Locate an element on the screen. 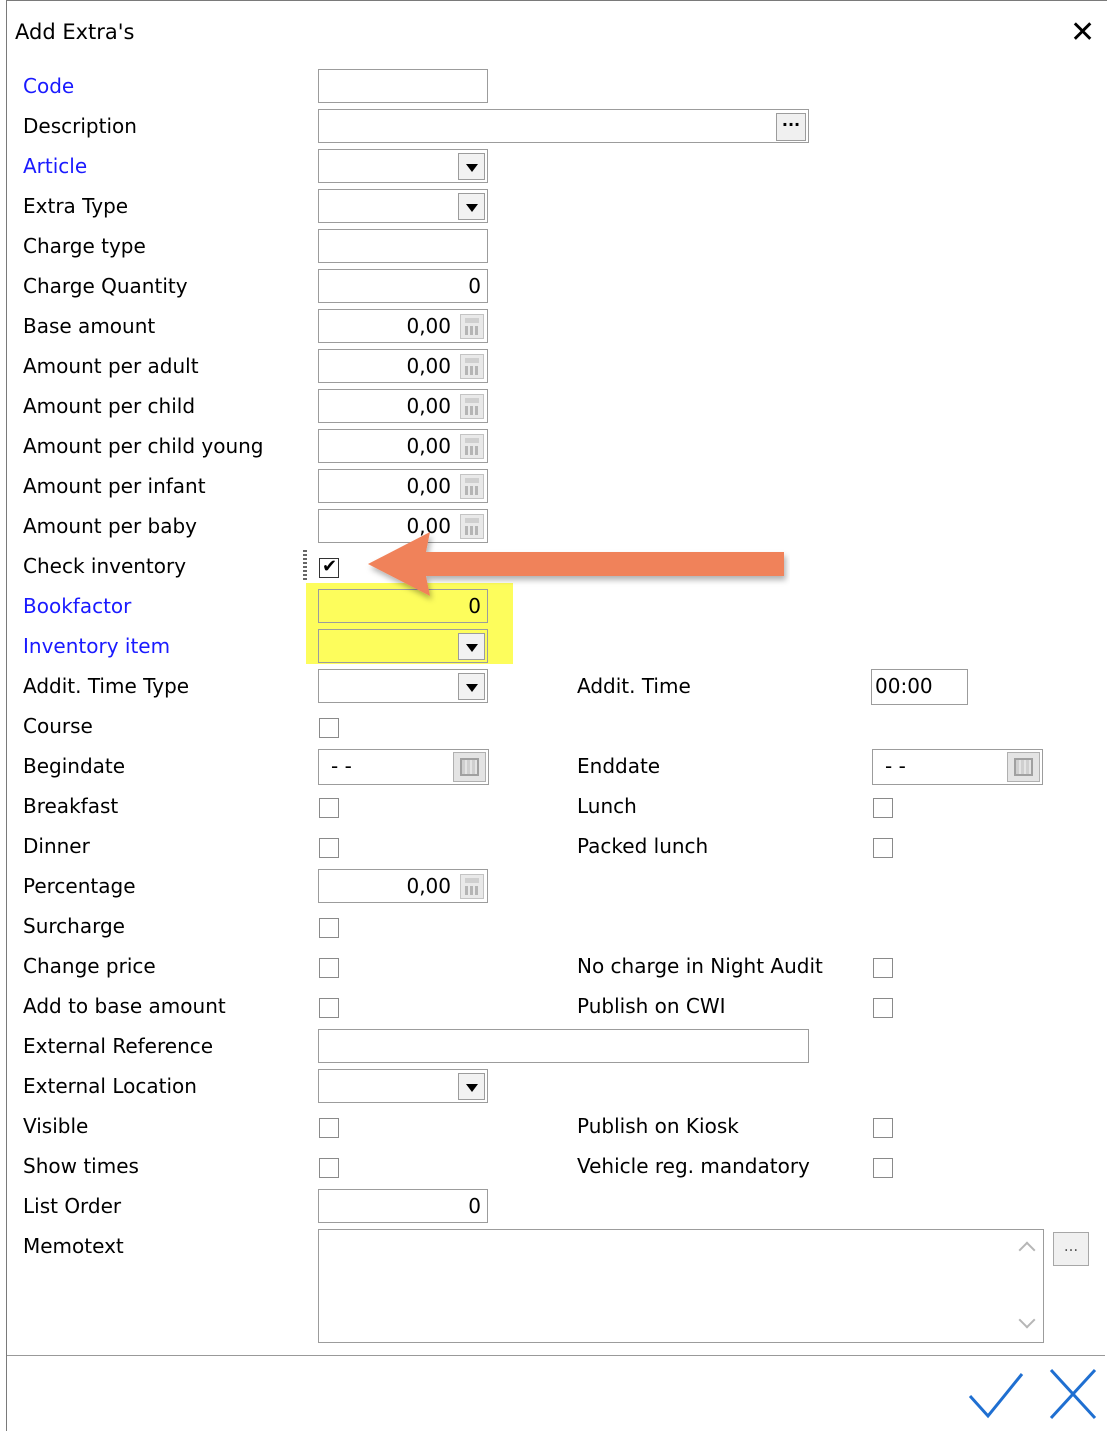 The width and height of the screenshot is (1107, 1431). footer-divider is located at coordinates (556, 1355).